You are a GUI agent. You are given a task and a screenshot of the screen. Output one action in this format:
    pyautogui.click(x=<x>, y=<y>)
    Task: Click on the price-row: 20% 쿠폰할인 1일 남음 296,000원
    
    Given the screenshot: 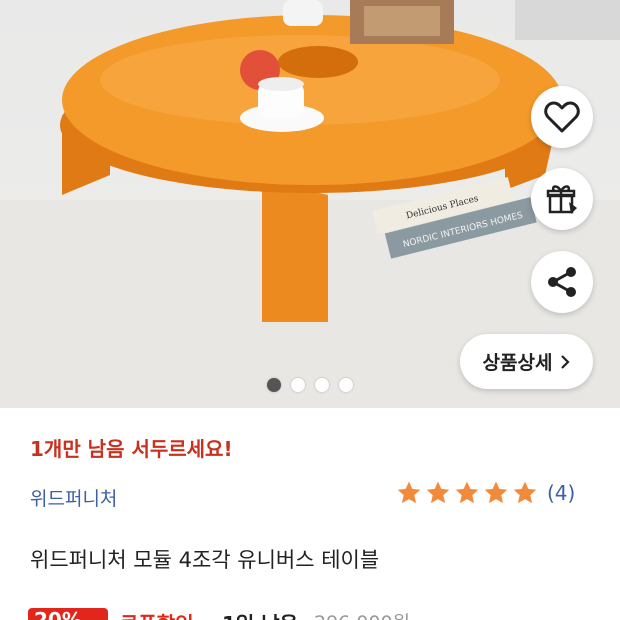 What is the action you would take?
    pyautogui.click(x=310, y=610)
    